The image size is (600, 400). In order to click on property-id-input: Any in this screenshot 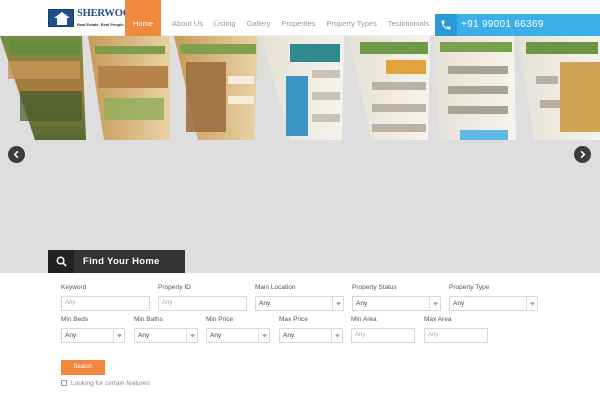, I will do `click(202, 303)`.